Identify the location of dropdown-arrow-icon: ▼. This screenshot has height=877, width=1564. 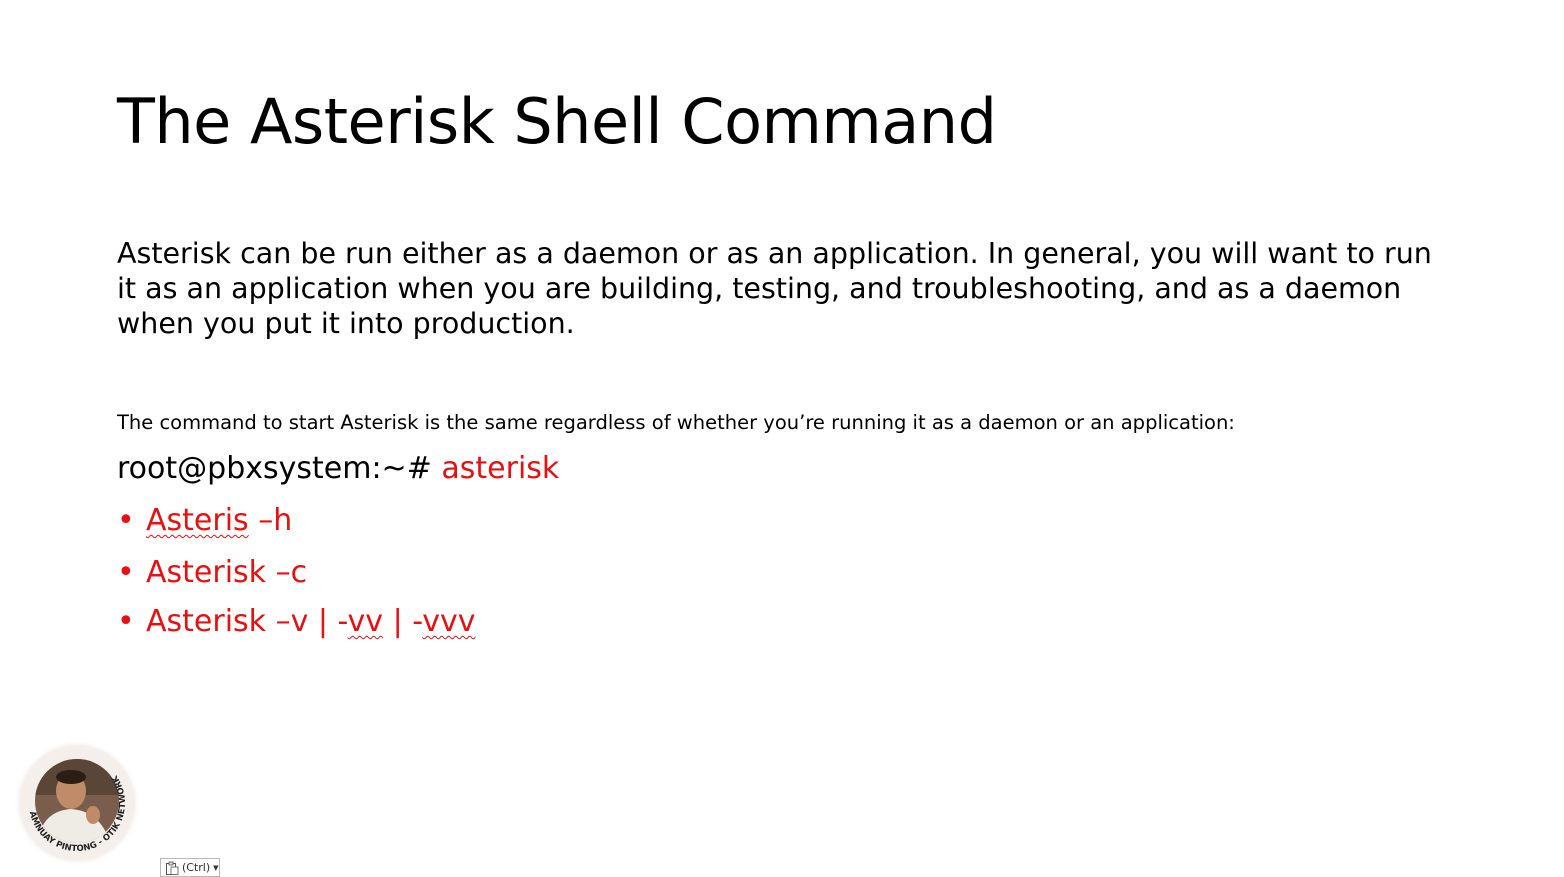
(216, 867).